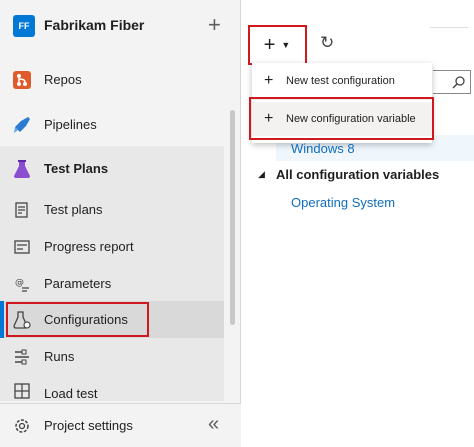 This screenshot has width=474, height=447. What do you see at coordinates (76, 168) in the screenshot?
I see `sidebar-item-label: Test Plans` at bounding box center [76, 168].